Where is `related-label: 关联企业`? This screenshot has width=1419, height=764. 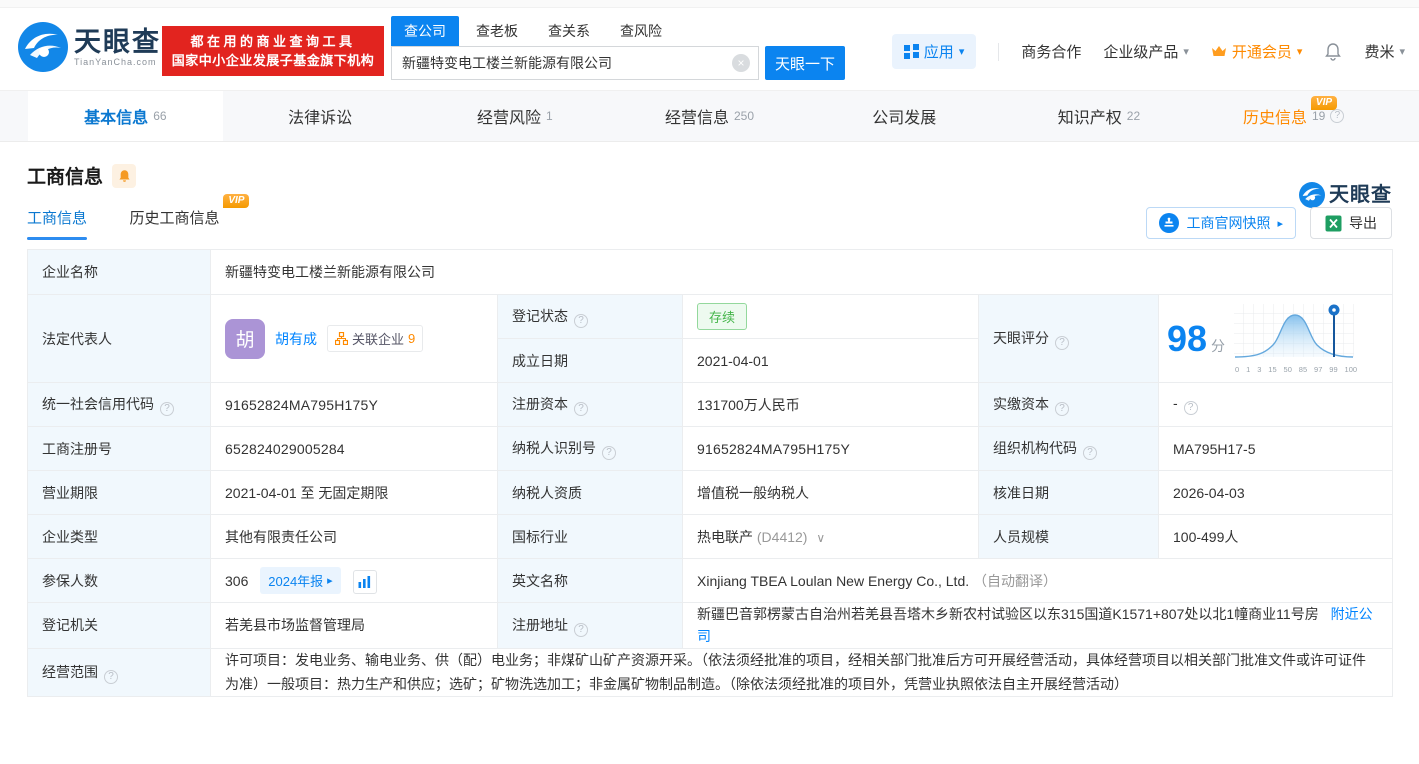 related-label: 关联企业 is located at coordinates (378, 339).